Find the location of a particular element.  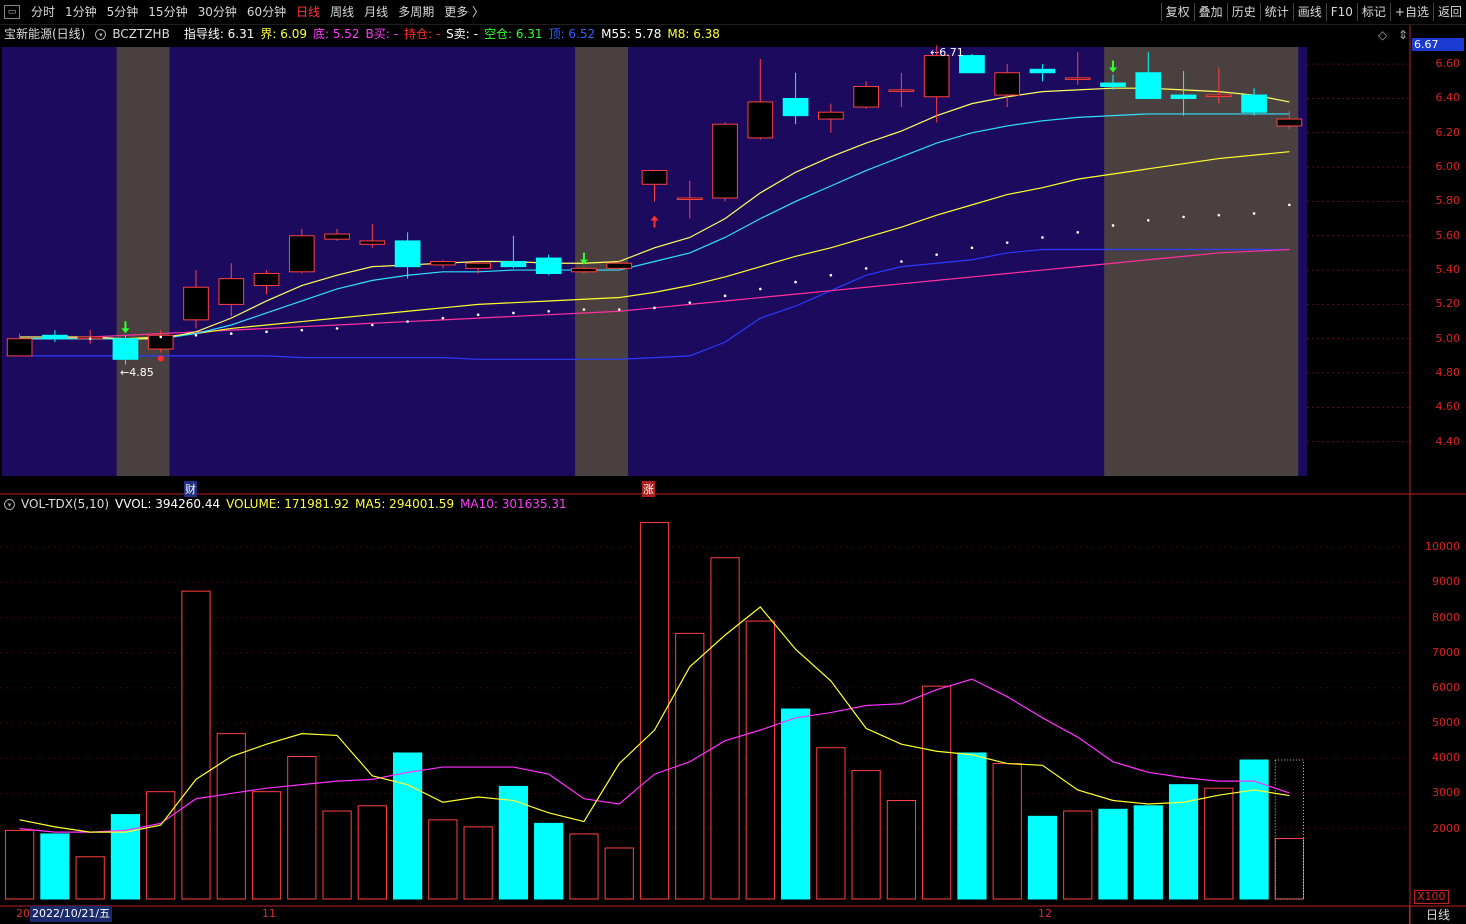

period-tab: 多周期 is located at coordinates (416, 12).